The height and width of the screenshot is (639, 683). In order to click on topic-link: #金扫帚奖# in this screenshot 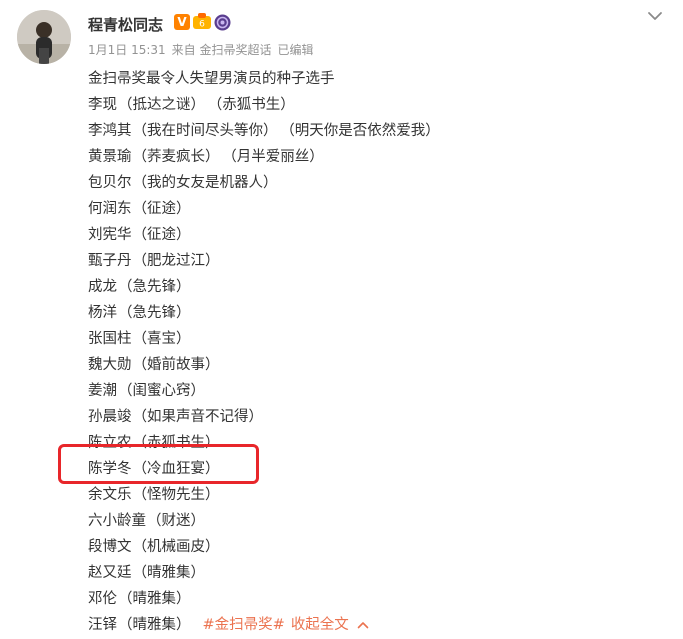, I will do `click(244, 625)`.